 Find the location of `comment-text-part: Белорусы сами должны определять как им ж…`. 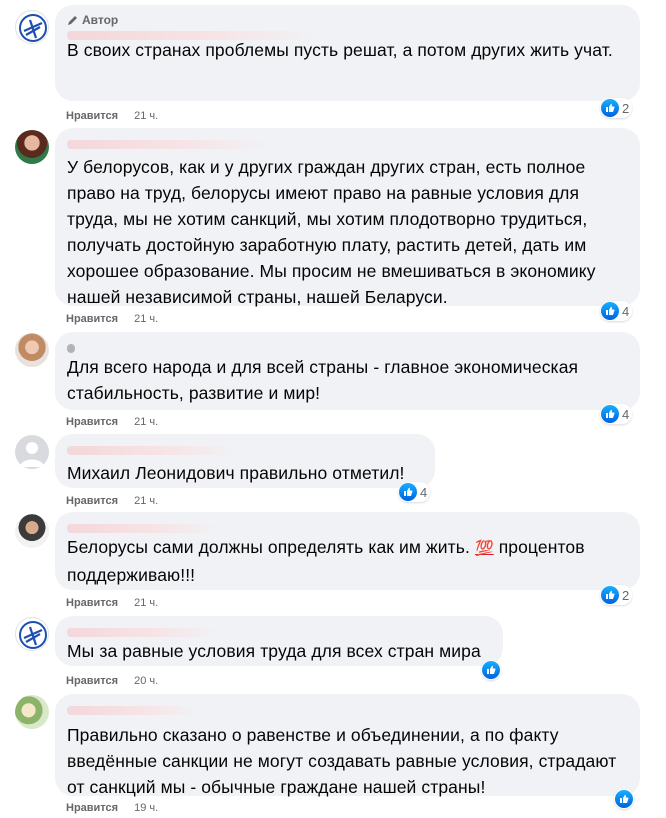

comment-text-part: Белорусы сами должны определять как им ж… is located at coordinates (268, 547).